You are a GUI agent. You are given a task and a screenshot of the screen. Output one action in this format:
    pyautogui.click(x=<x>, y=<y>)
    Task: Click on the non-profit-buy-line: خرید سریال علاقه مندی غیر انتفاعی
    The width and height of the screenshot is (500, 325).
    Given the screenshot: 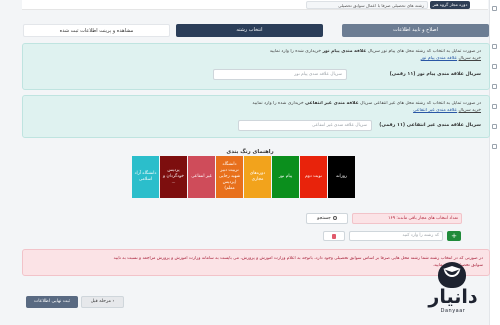 What is the action you would take?
    pyautogui.click(x=256, y=111)
    